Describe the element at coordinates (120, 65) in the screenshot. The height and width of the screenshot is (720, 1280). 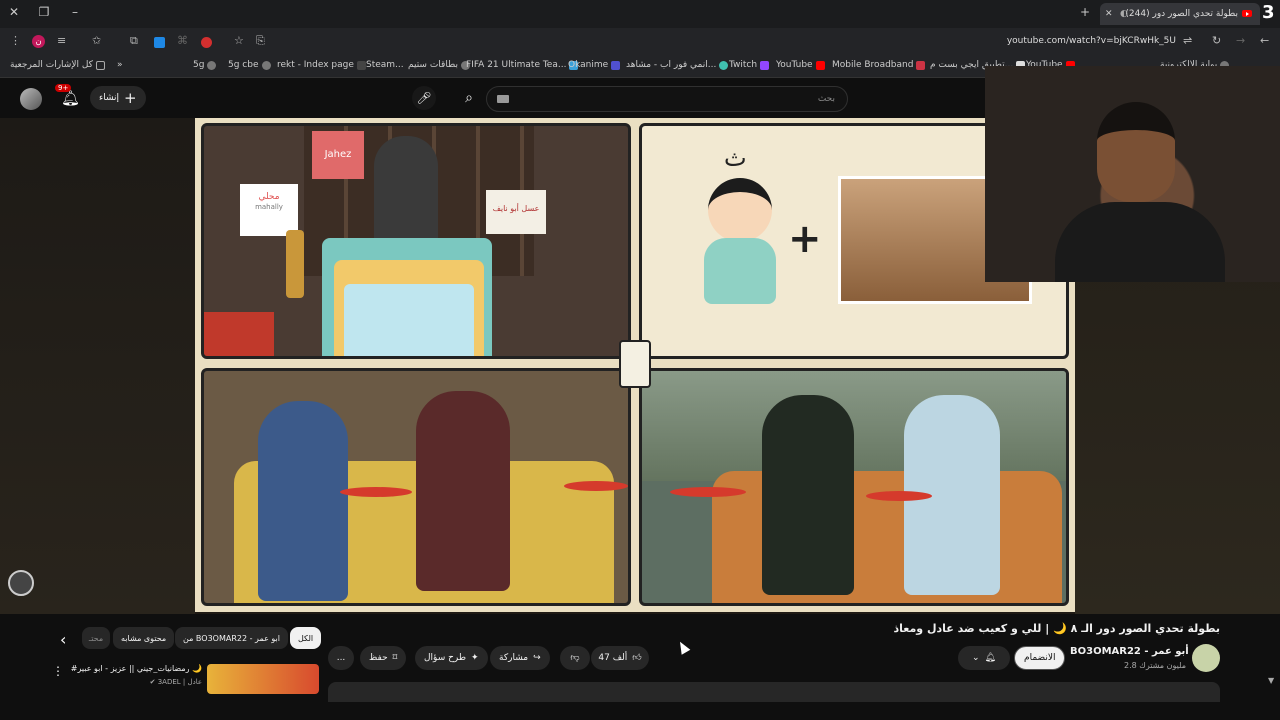
I see `bookmarks-overflow-icon: »` at that location.